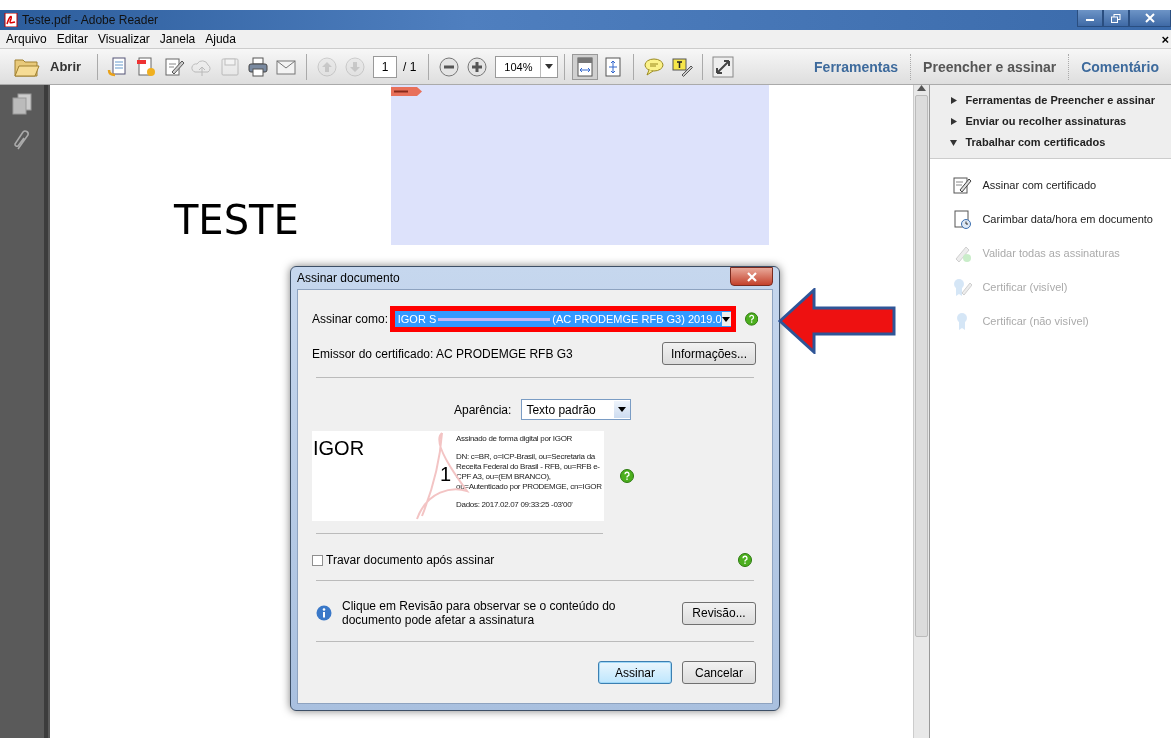 This screenshot has width=1171, height=738. Describe the element at coordinates (91, 20) in the screenshot. I see `window-title: Teste.pdf - Adobe Reader` at that location.